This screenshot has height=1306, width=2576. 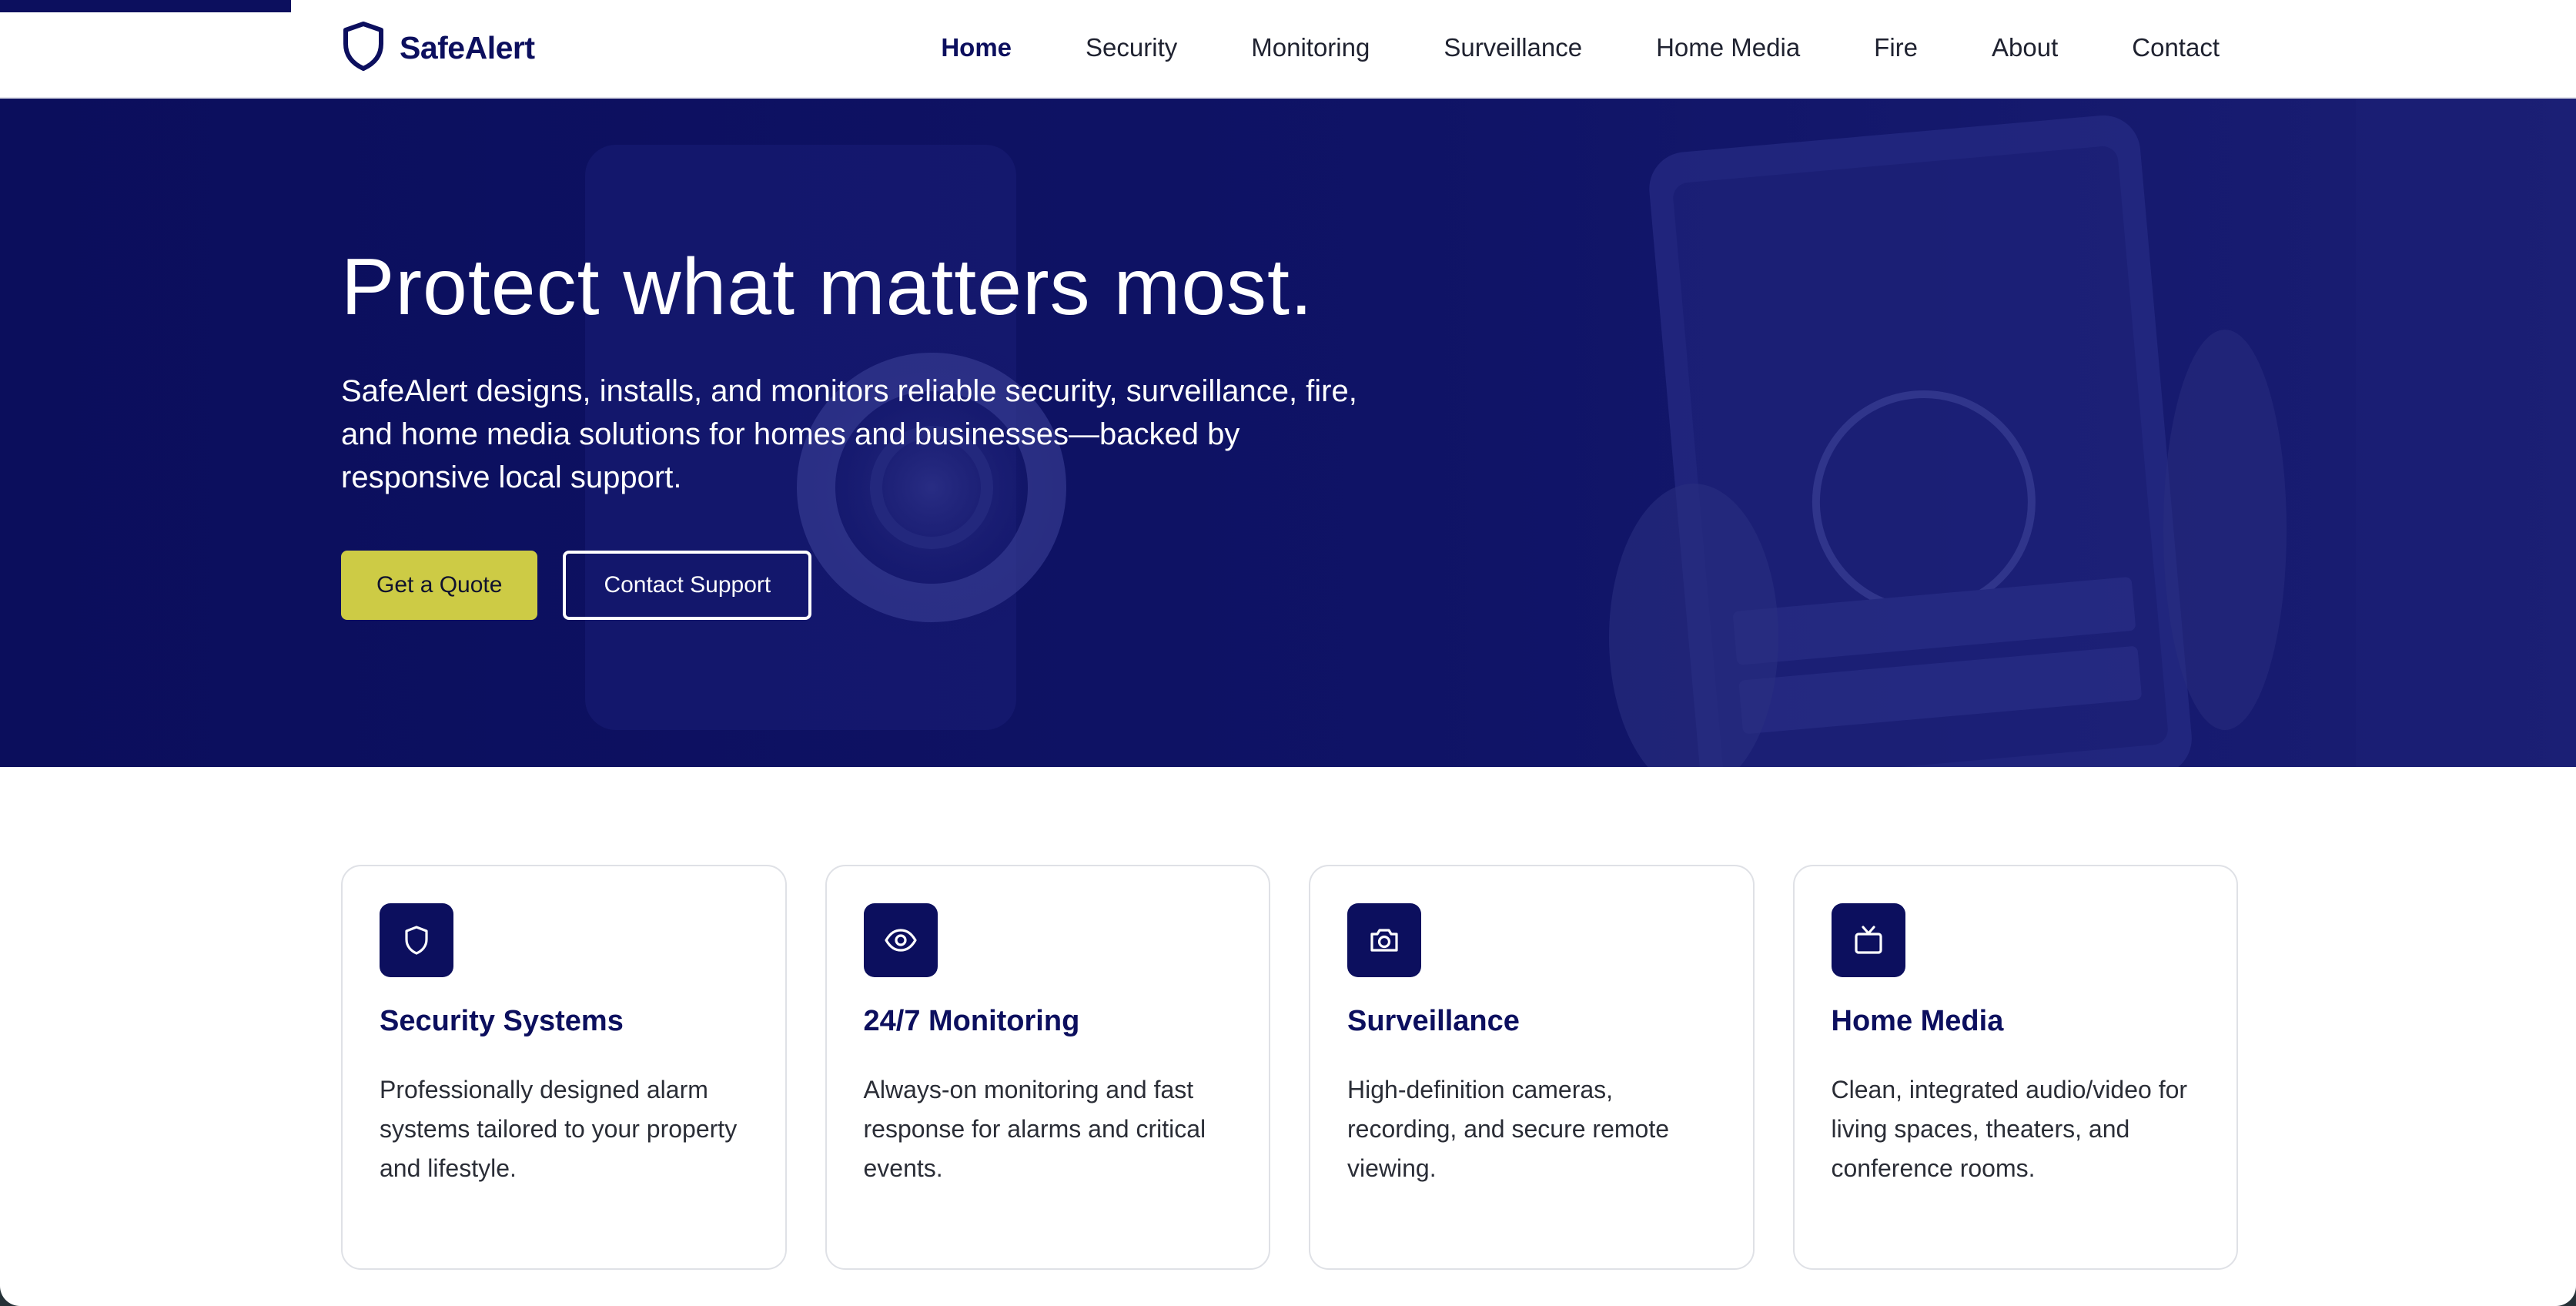 I want to click on feature-title: Security Systems, so click(x=502, y=1021).